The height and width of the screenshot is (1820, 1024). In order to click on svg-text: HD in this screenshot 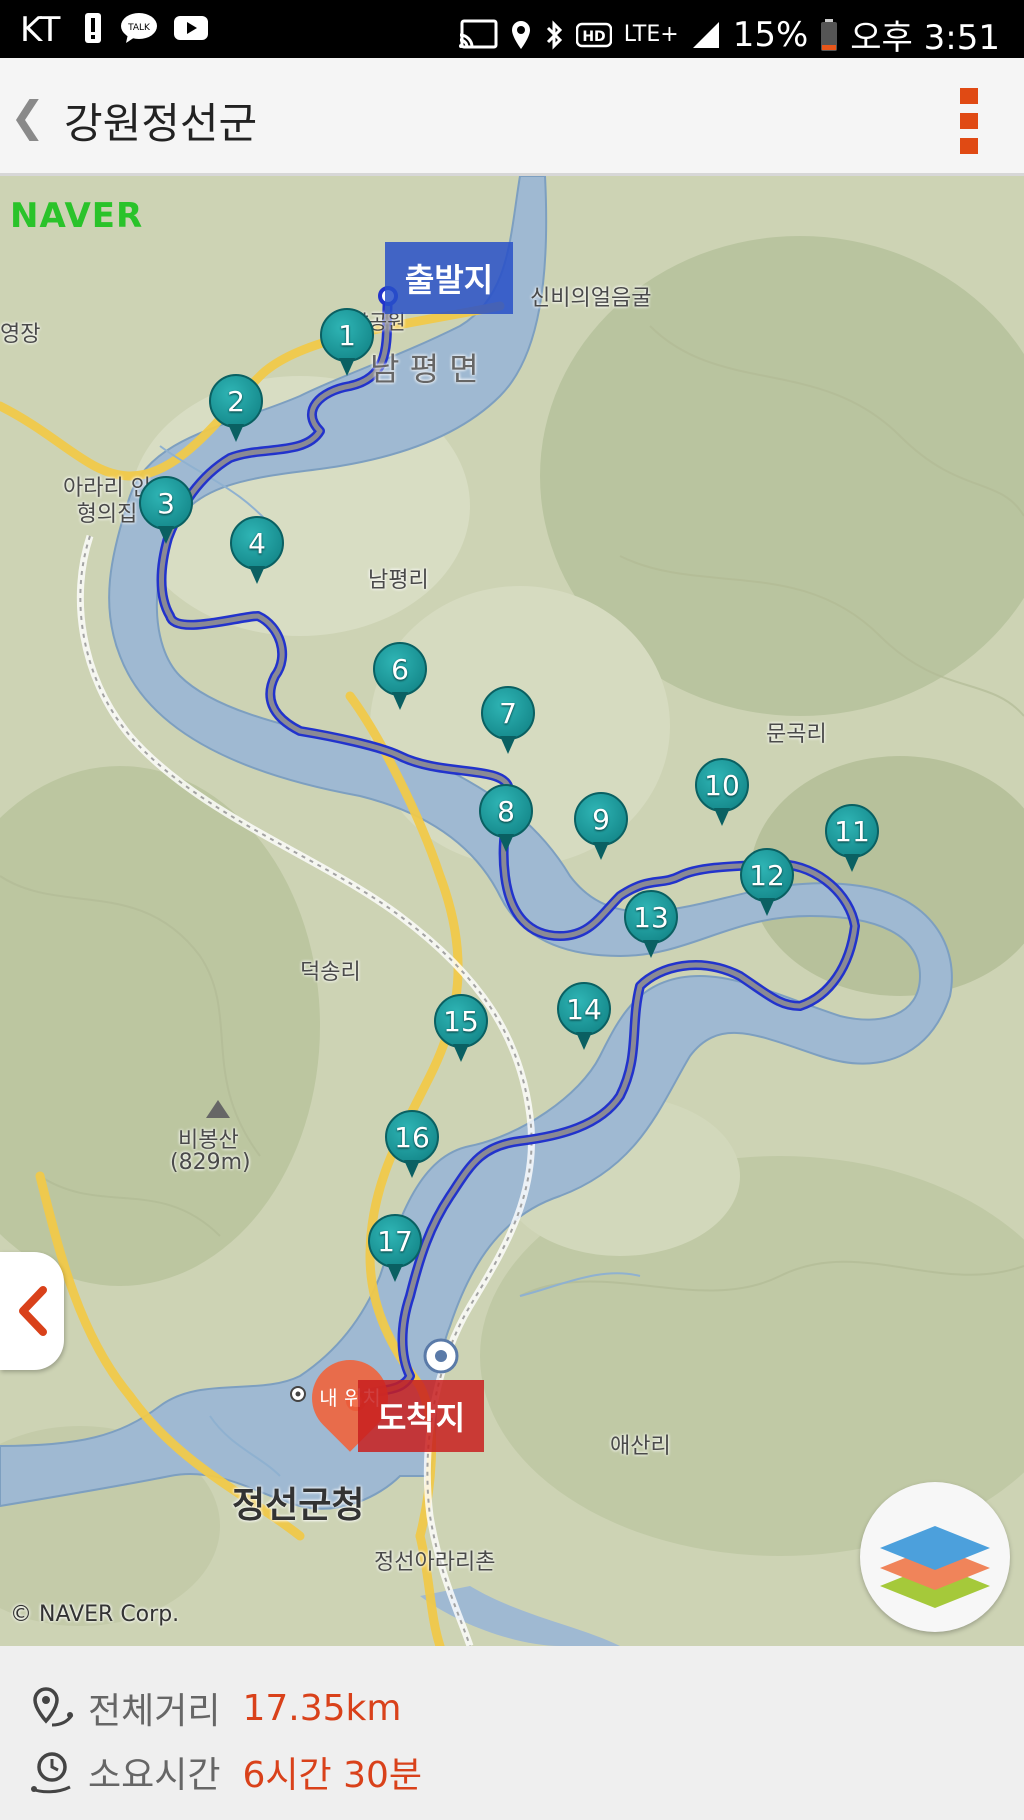, I will do `click(593, 37)`.